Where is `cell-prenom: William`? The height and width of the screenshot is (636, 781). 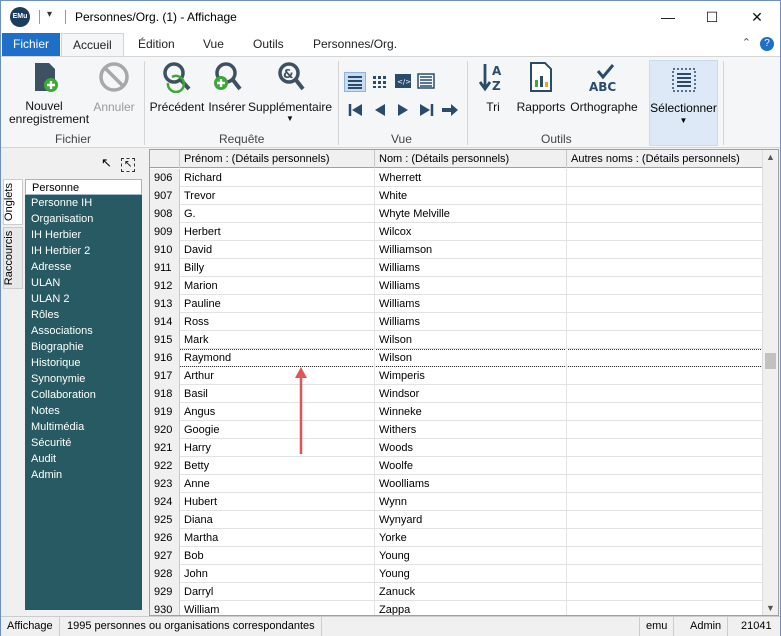 cell-prenom: William is located at coordinates (277, 608).